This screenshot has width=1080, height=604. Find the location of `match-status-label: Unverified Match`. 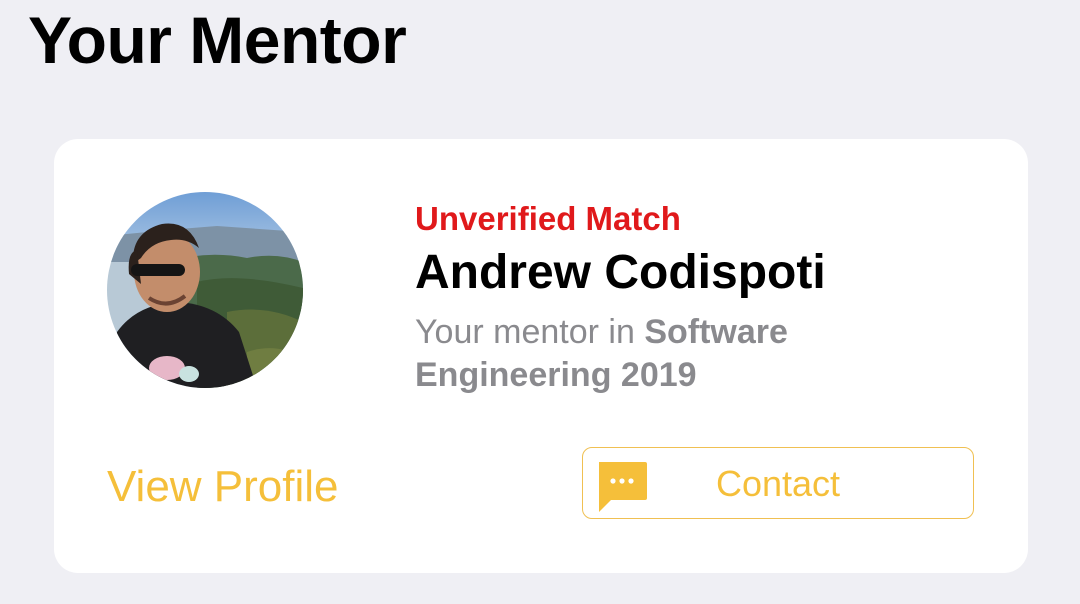

match-status-label: Unverified Match is located at coordinates (548, 218).